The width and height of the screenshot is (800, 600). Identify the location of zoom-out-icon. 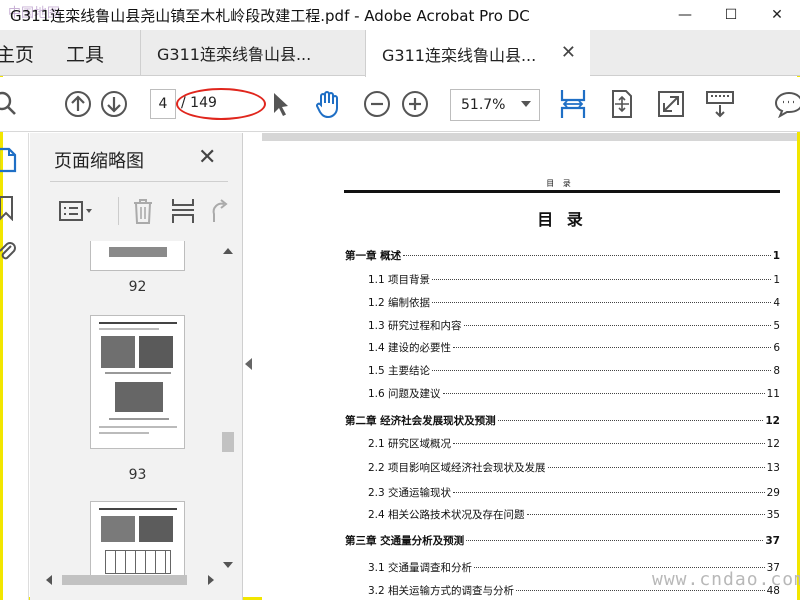
(377, 104).